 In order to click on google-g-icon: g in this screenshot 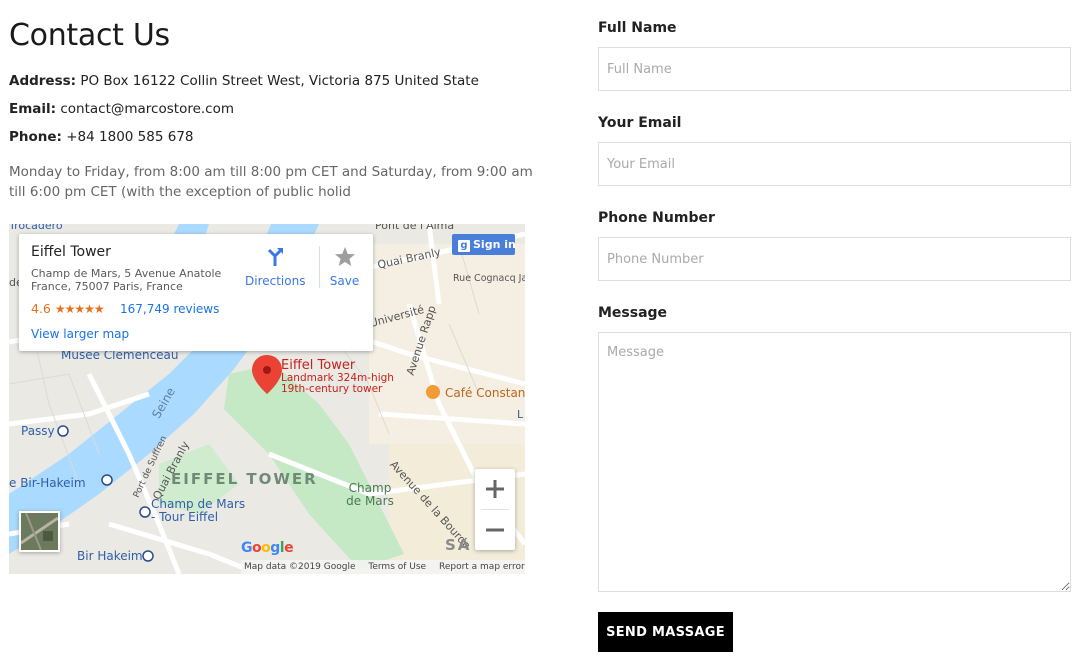, I will do `click(464, 246)`.